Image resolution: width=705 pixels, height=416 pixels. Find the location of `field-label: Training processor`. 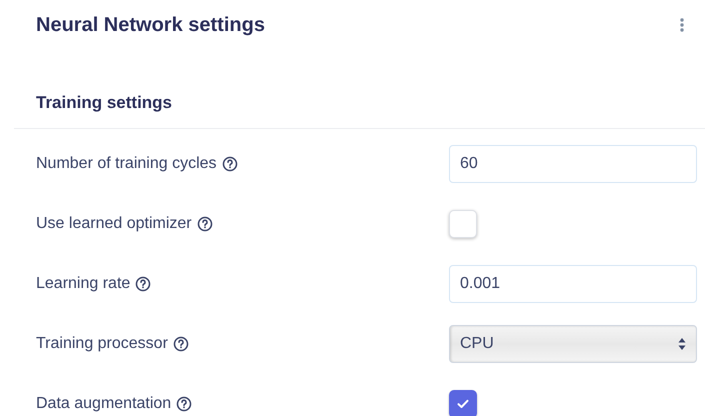

field-label: Training processor is located at coordinates (102, 344).